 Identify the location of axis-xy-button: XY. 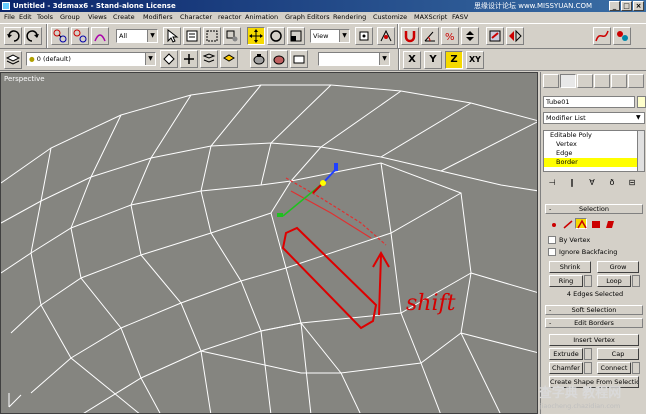
(475, 60).